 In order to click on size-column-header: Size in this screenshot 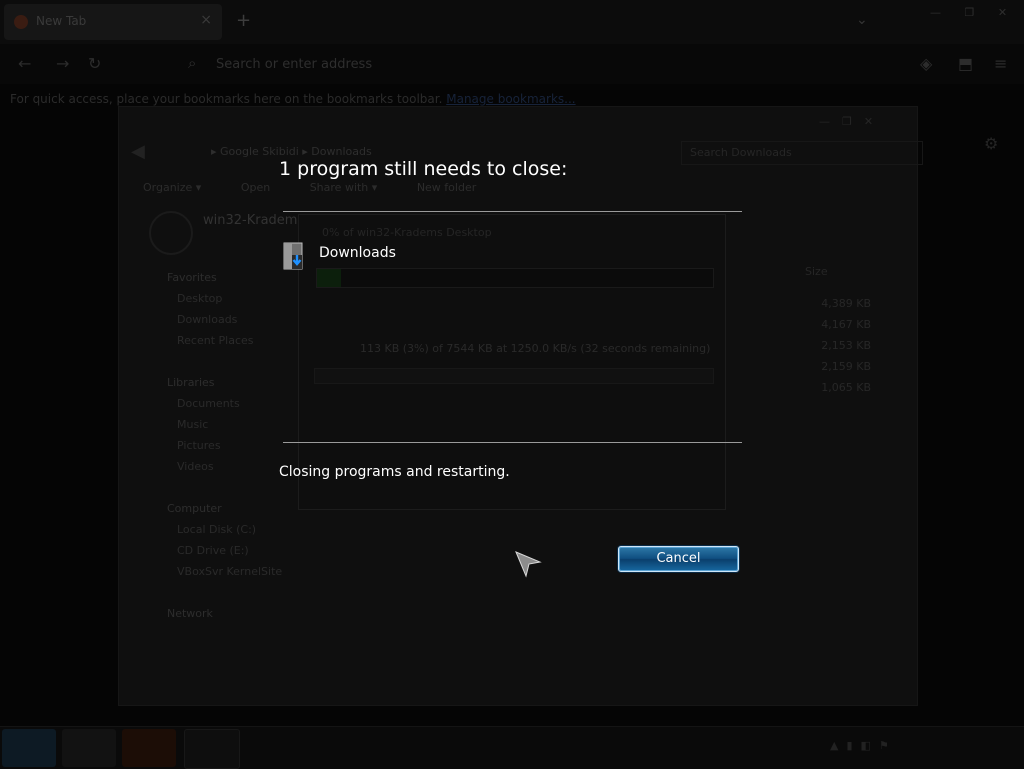, I will do `click(816, 271)`.